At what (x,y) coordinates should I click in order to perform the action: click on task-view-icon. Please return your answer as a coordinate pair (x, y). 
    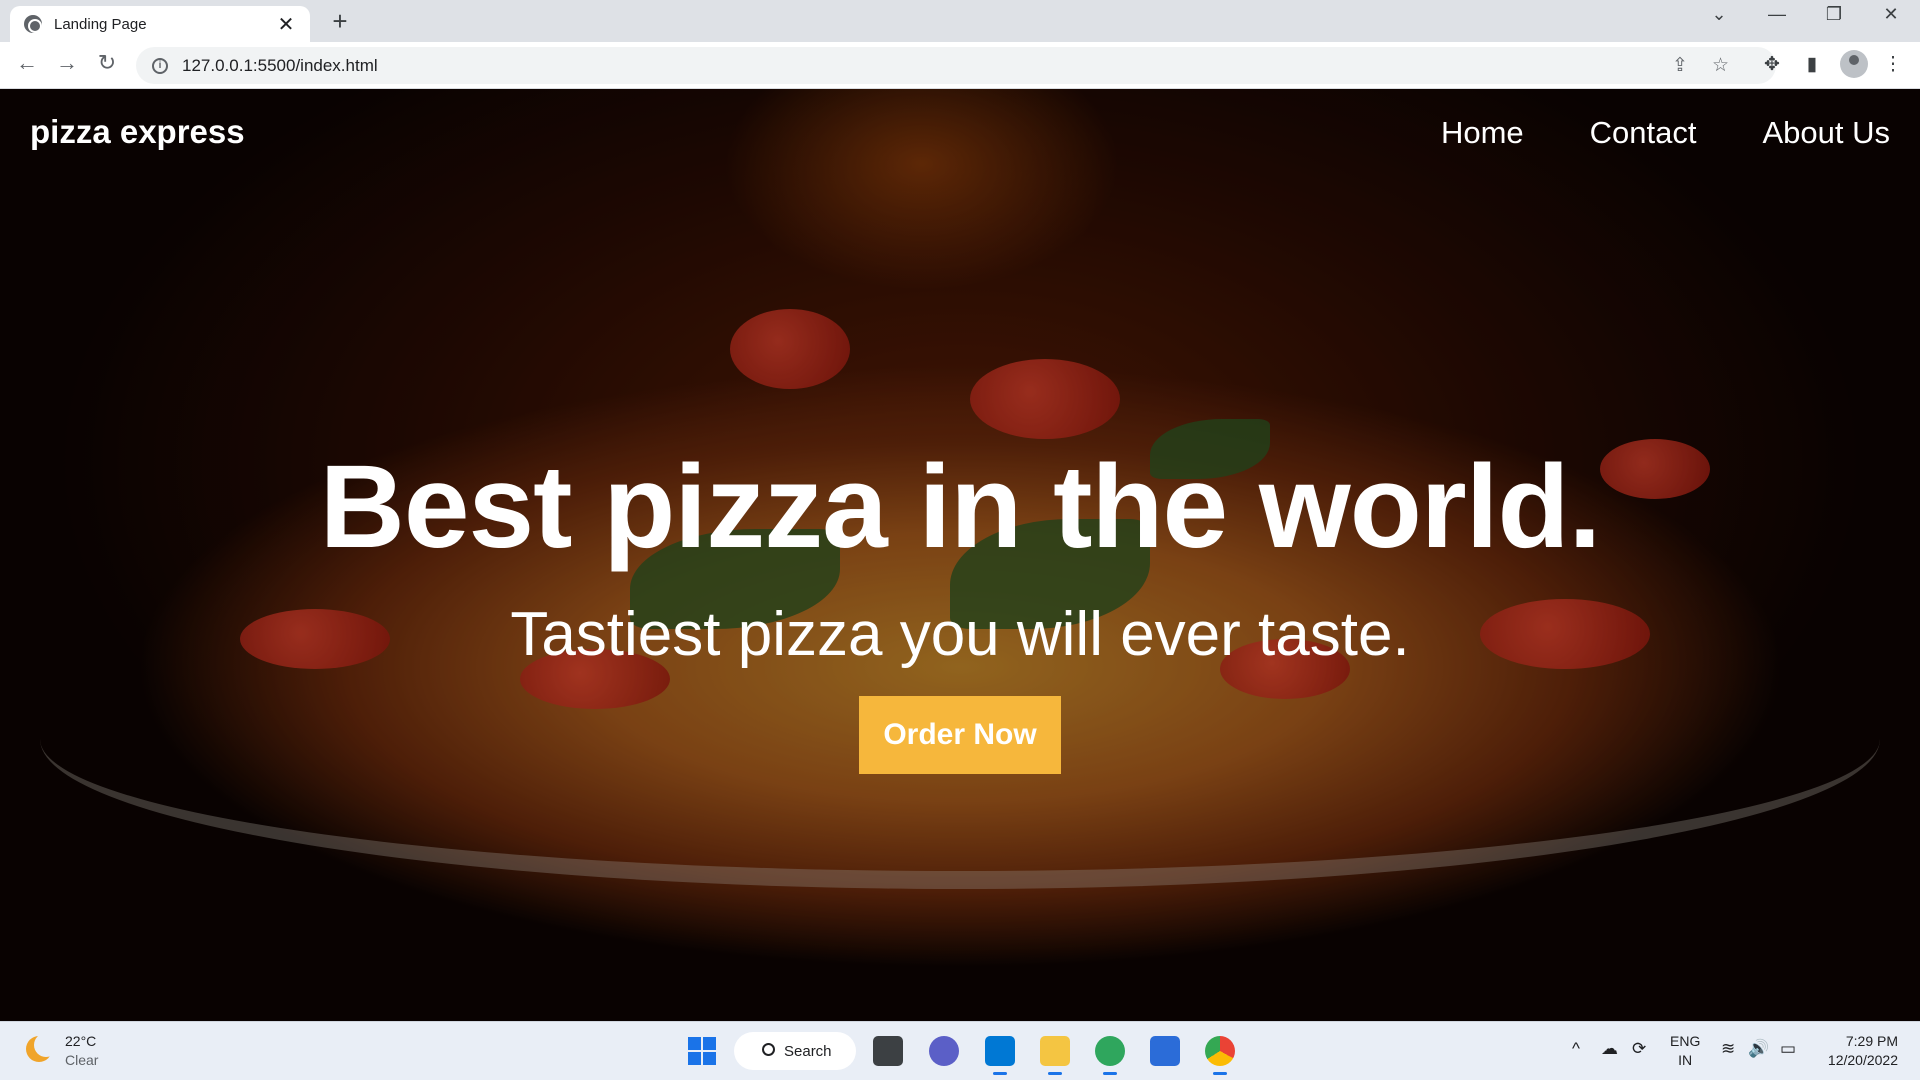
    Looking at the image, I should click on (888, 1051).